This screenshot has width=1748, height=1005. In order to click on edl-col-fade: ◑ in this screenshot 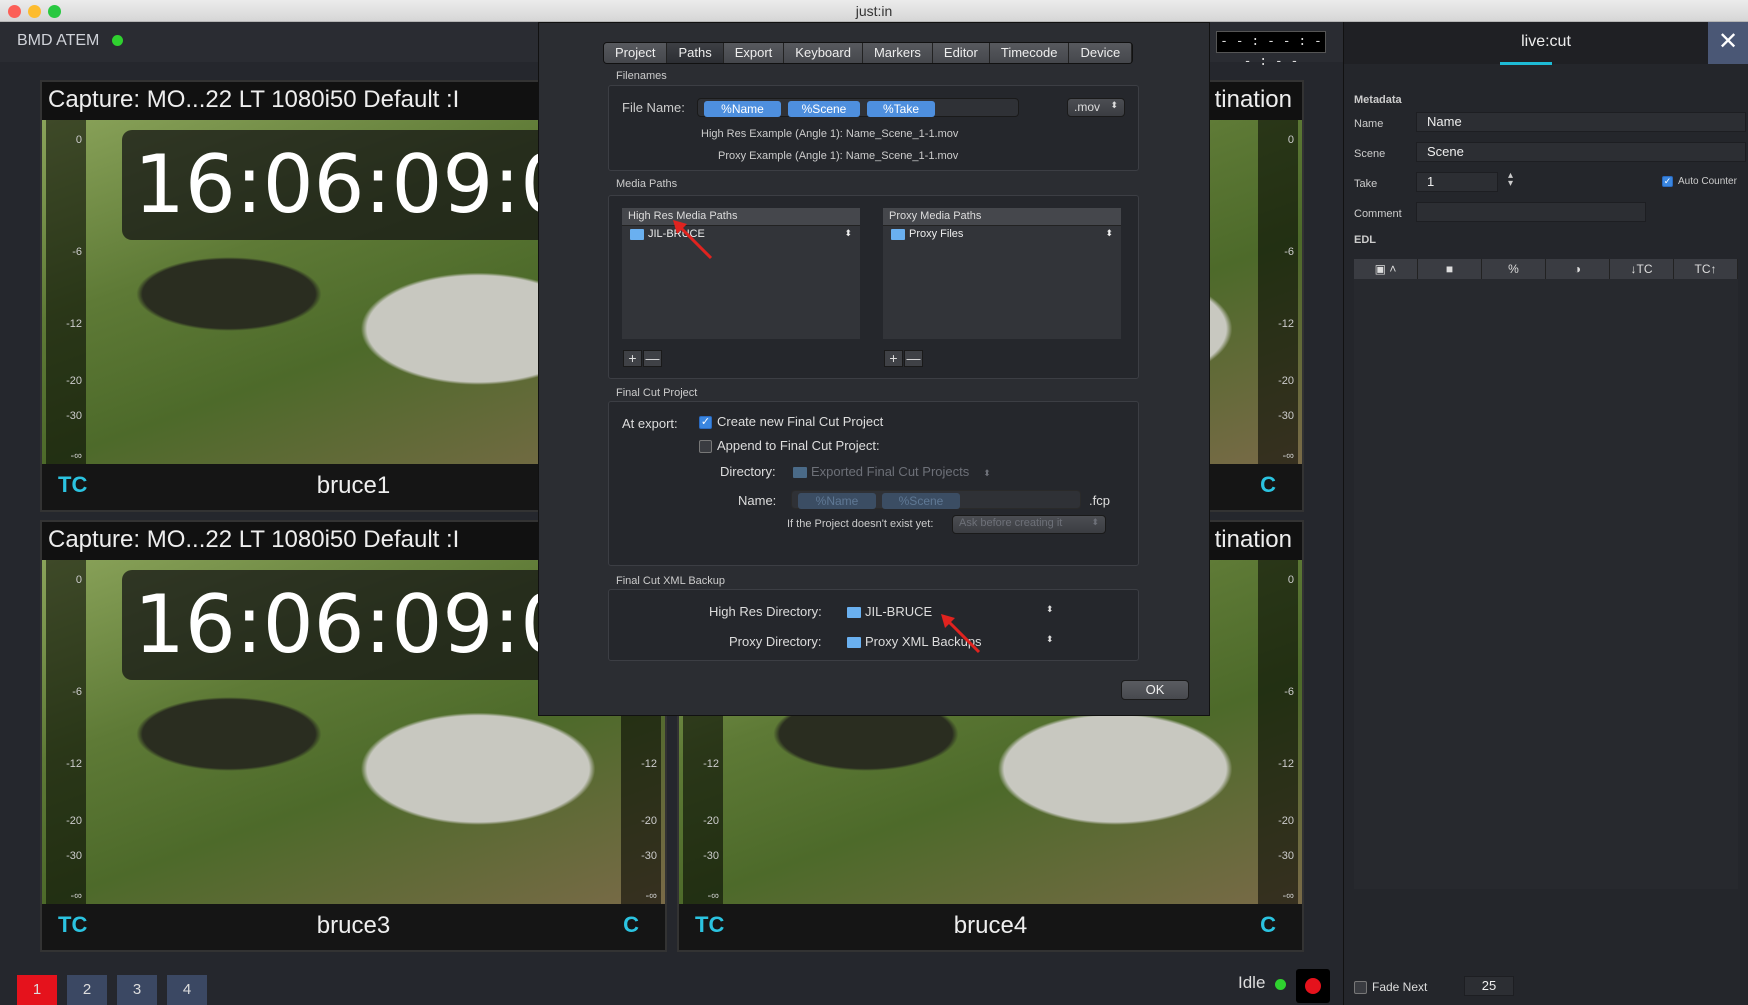, I will do `click(1578, 269)`.